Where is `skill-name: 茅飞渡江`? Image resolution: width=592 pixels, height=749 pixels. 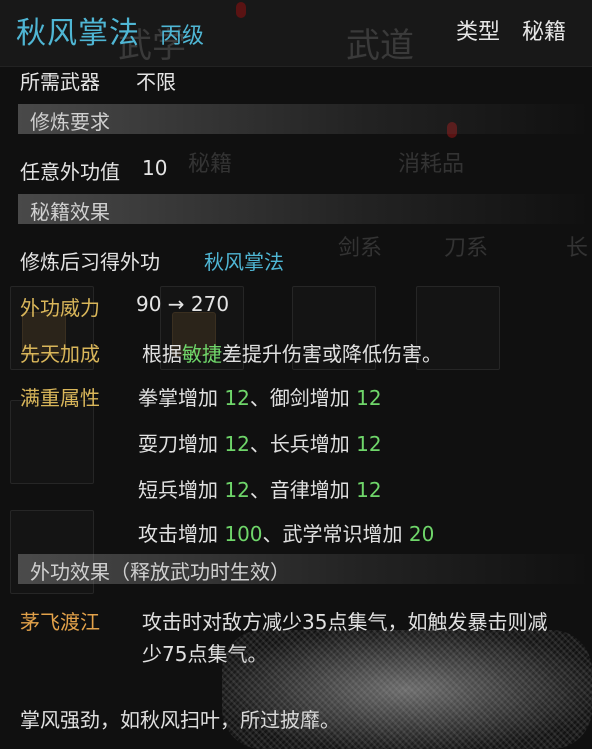 skill-name: 茅飞渡江 is located at coordinates (60, 622).